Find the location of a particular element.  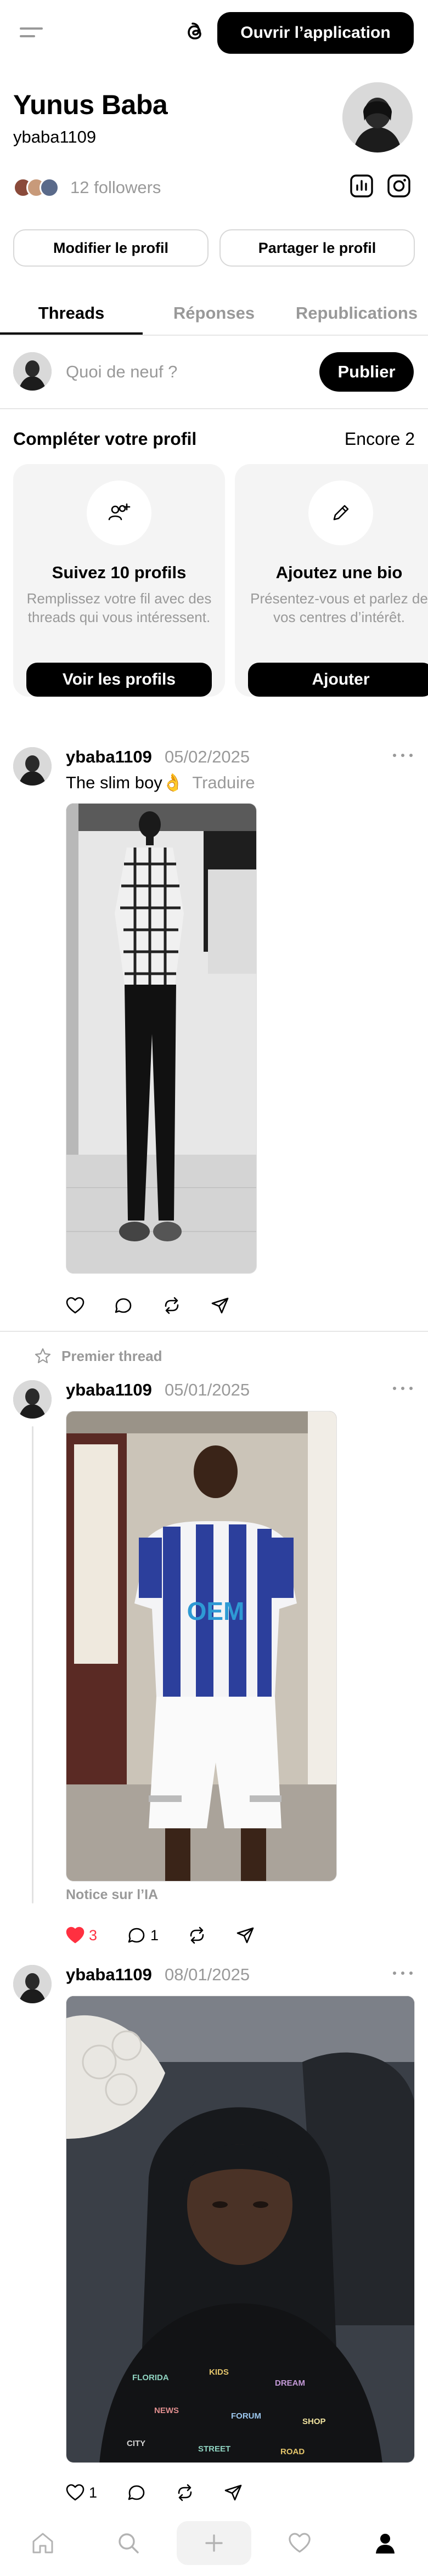

like-count: 1 is located at coordinates (93, 2492).